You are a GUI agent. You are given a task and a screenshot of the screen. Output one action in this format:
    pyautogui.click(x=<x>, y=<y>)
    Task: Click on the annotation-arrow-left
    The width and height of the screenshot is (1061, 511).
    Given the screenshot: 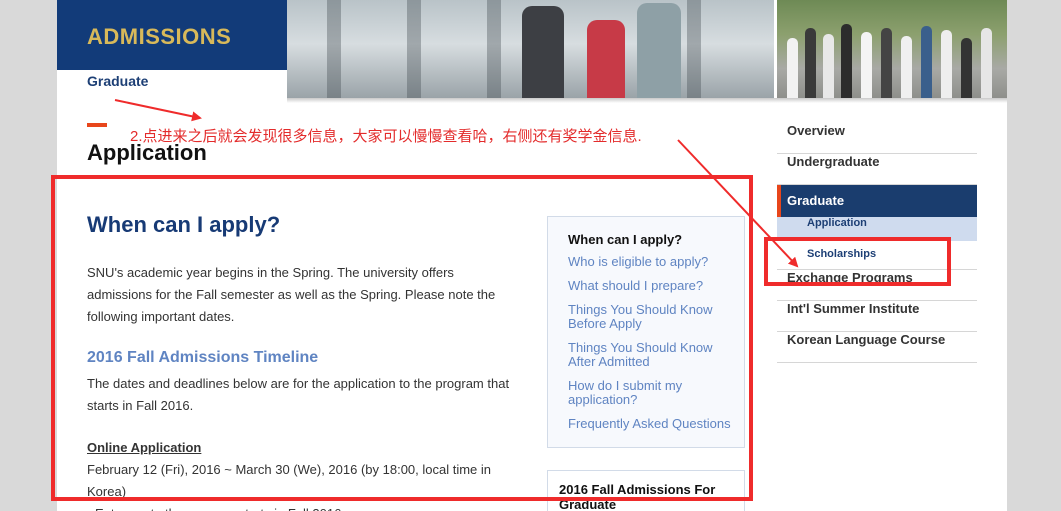 What is the action you would take?
    pyautogui.click(x=158, y=110)
    